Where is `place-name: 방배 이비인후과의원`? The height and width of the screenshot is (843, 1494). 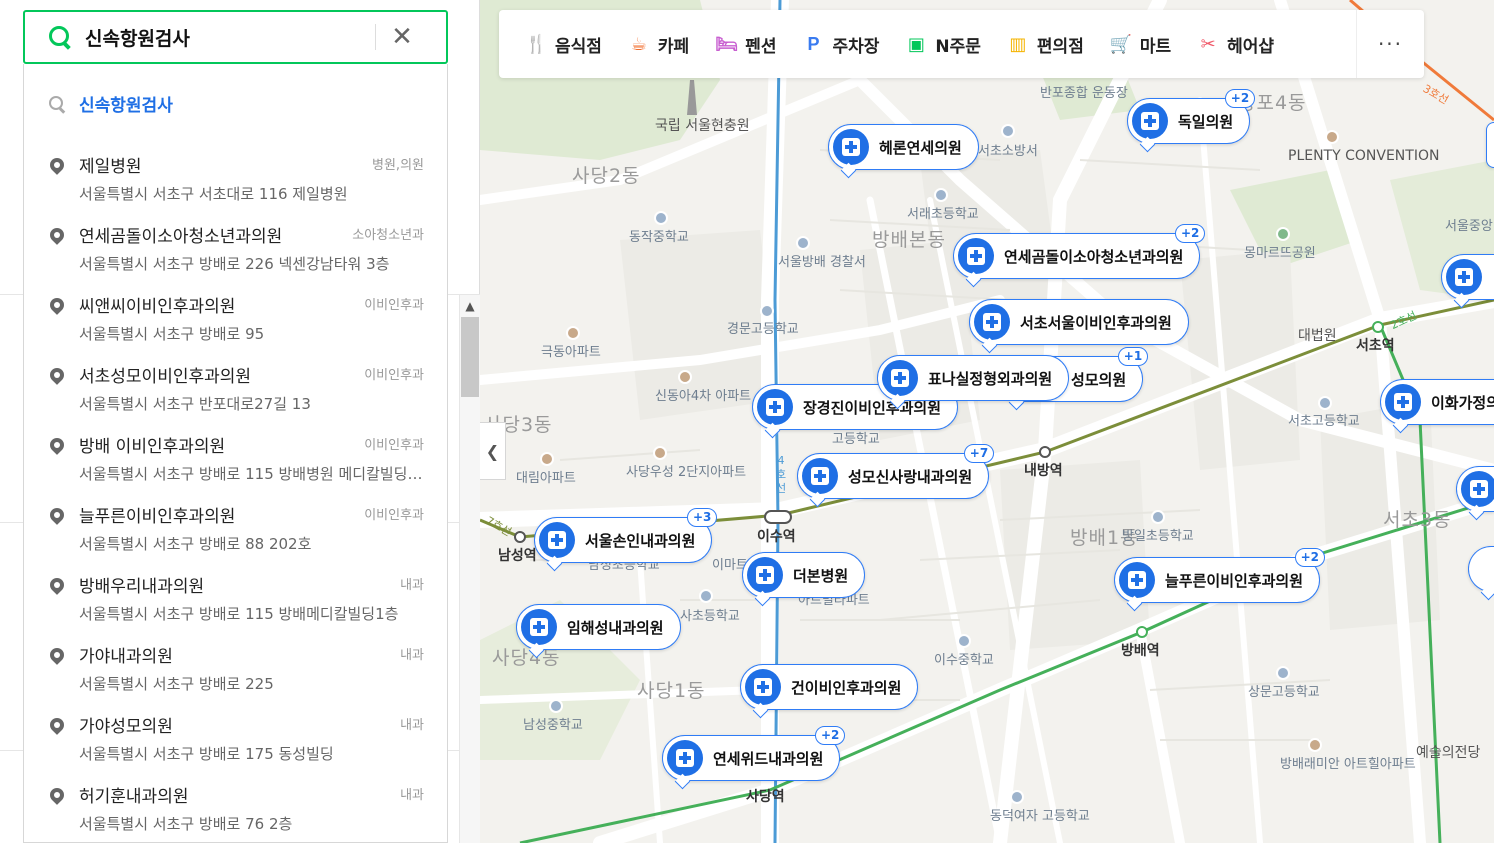
place-name: 방배 이비인후과의원 is located at coordinates (152, 447).